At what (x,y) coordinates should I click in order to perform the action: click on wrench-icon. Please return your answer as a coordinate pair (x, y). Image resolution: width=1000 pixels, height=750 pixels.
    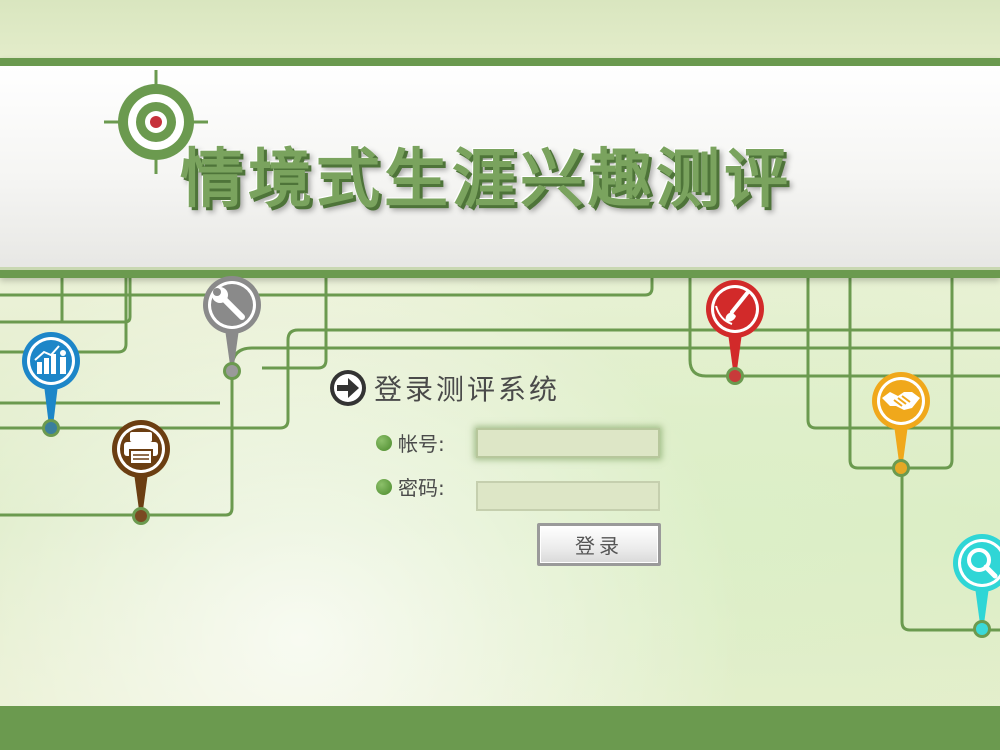
    Looking at the image, I should click on (232, 330).